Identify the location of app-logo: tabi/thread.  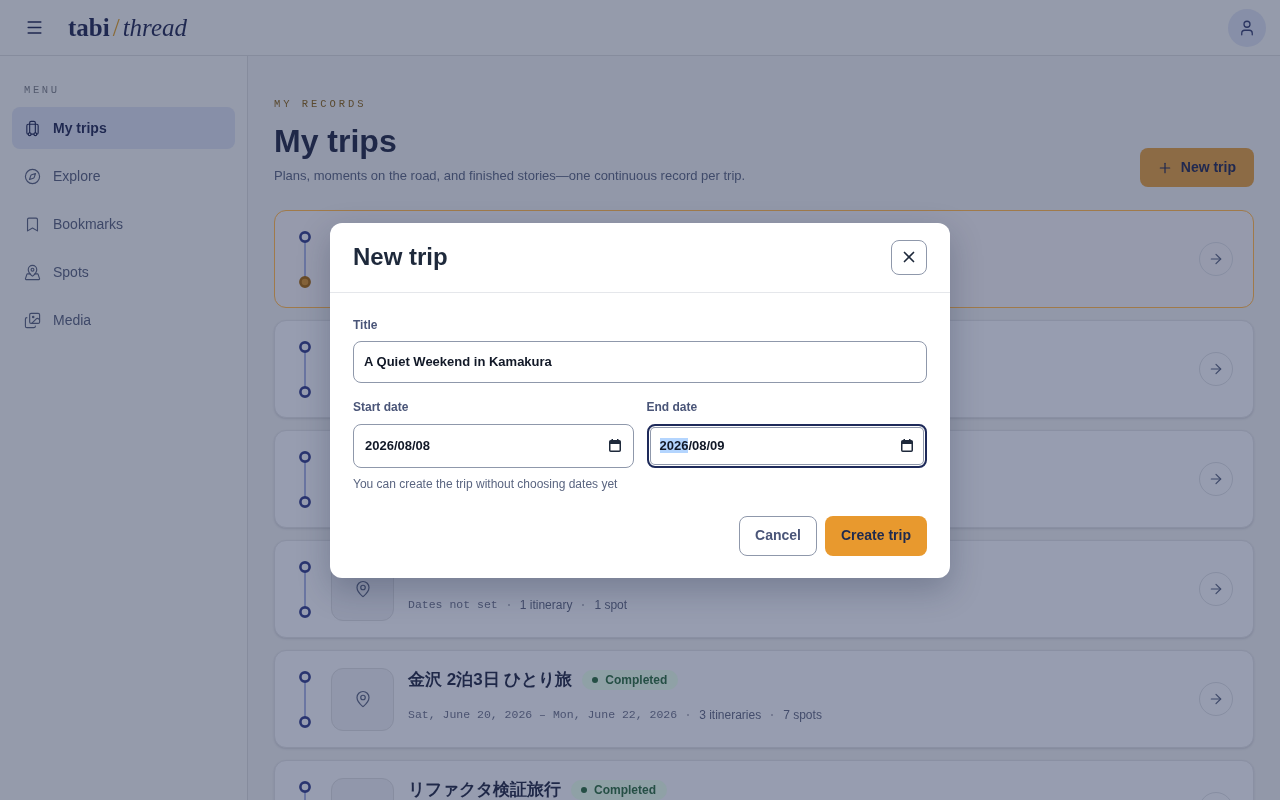
(127, 27).